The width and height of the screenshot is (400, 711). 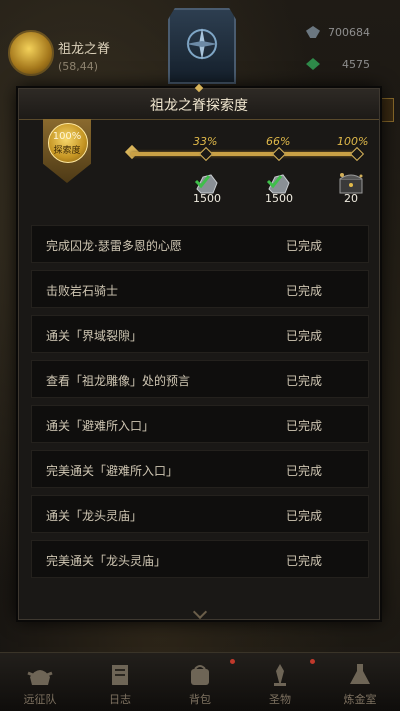 What do you see at coordinates (200, 699) in the screenshot?
I see `nav-label: 背包` at bounding box center [200, 699].